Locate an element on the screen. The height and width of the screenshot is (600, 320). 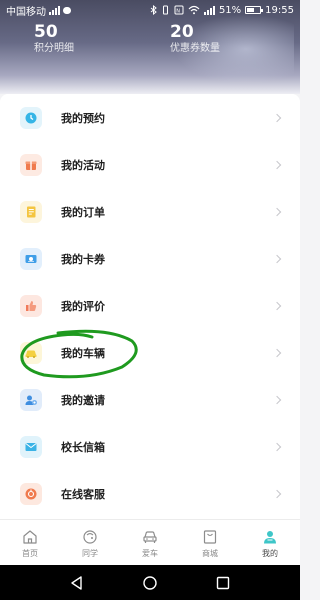
points-stat: 50 积分明细 is located at coordinates (54, 39).